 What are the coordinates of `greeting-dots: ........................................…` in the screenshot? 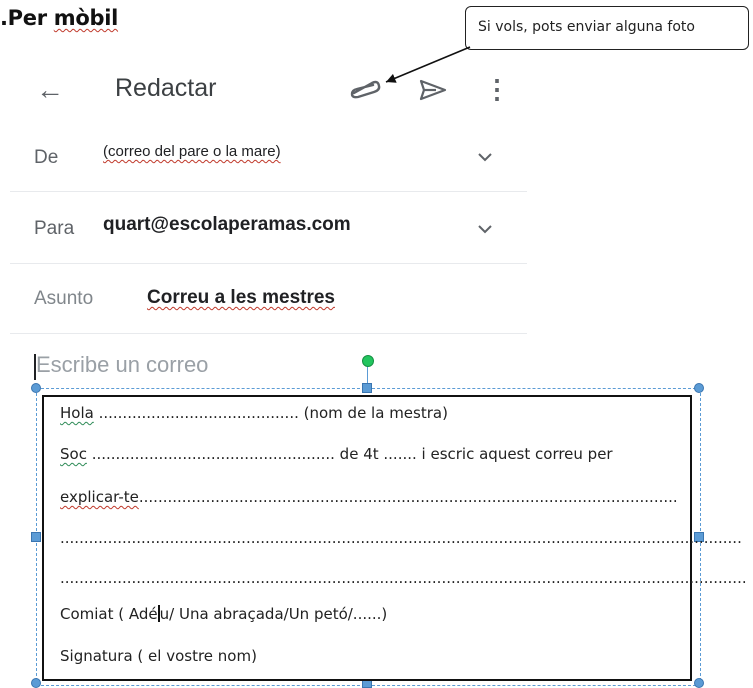 It's located at (196, 413).